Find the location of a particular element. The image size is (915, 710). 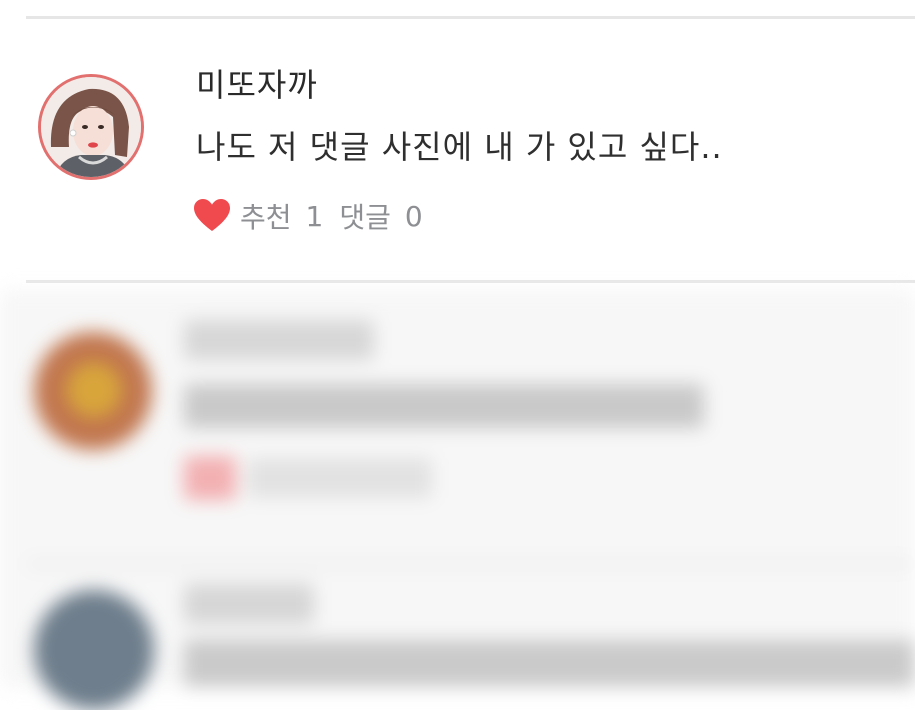

blurred-divider is located at coordinates (470, 564).